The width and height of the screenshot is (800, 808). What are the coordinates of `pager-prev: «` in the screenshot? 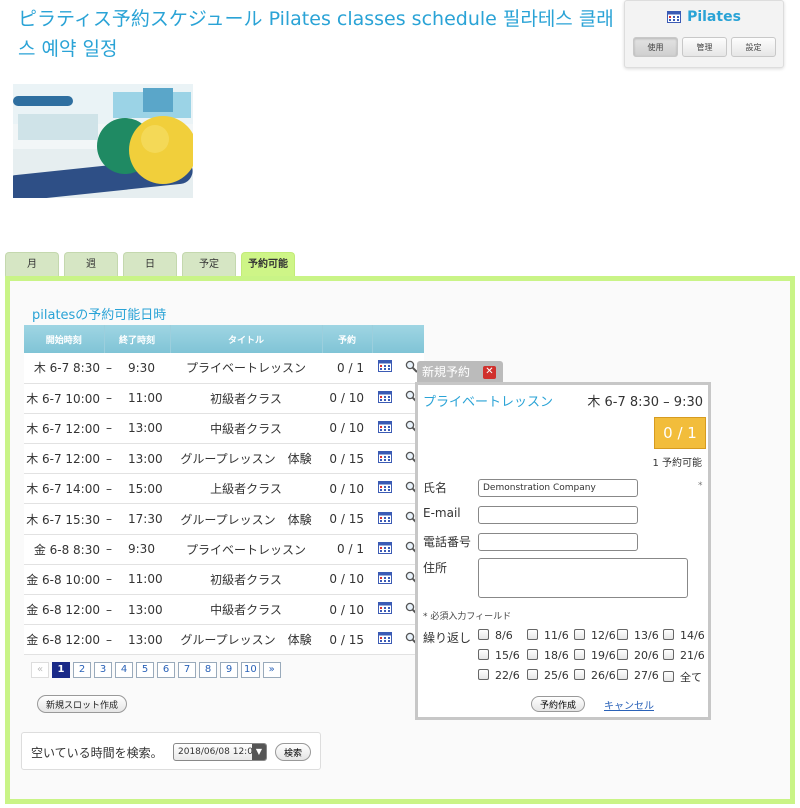 It's located at (40, 670).